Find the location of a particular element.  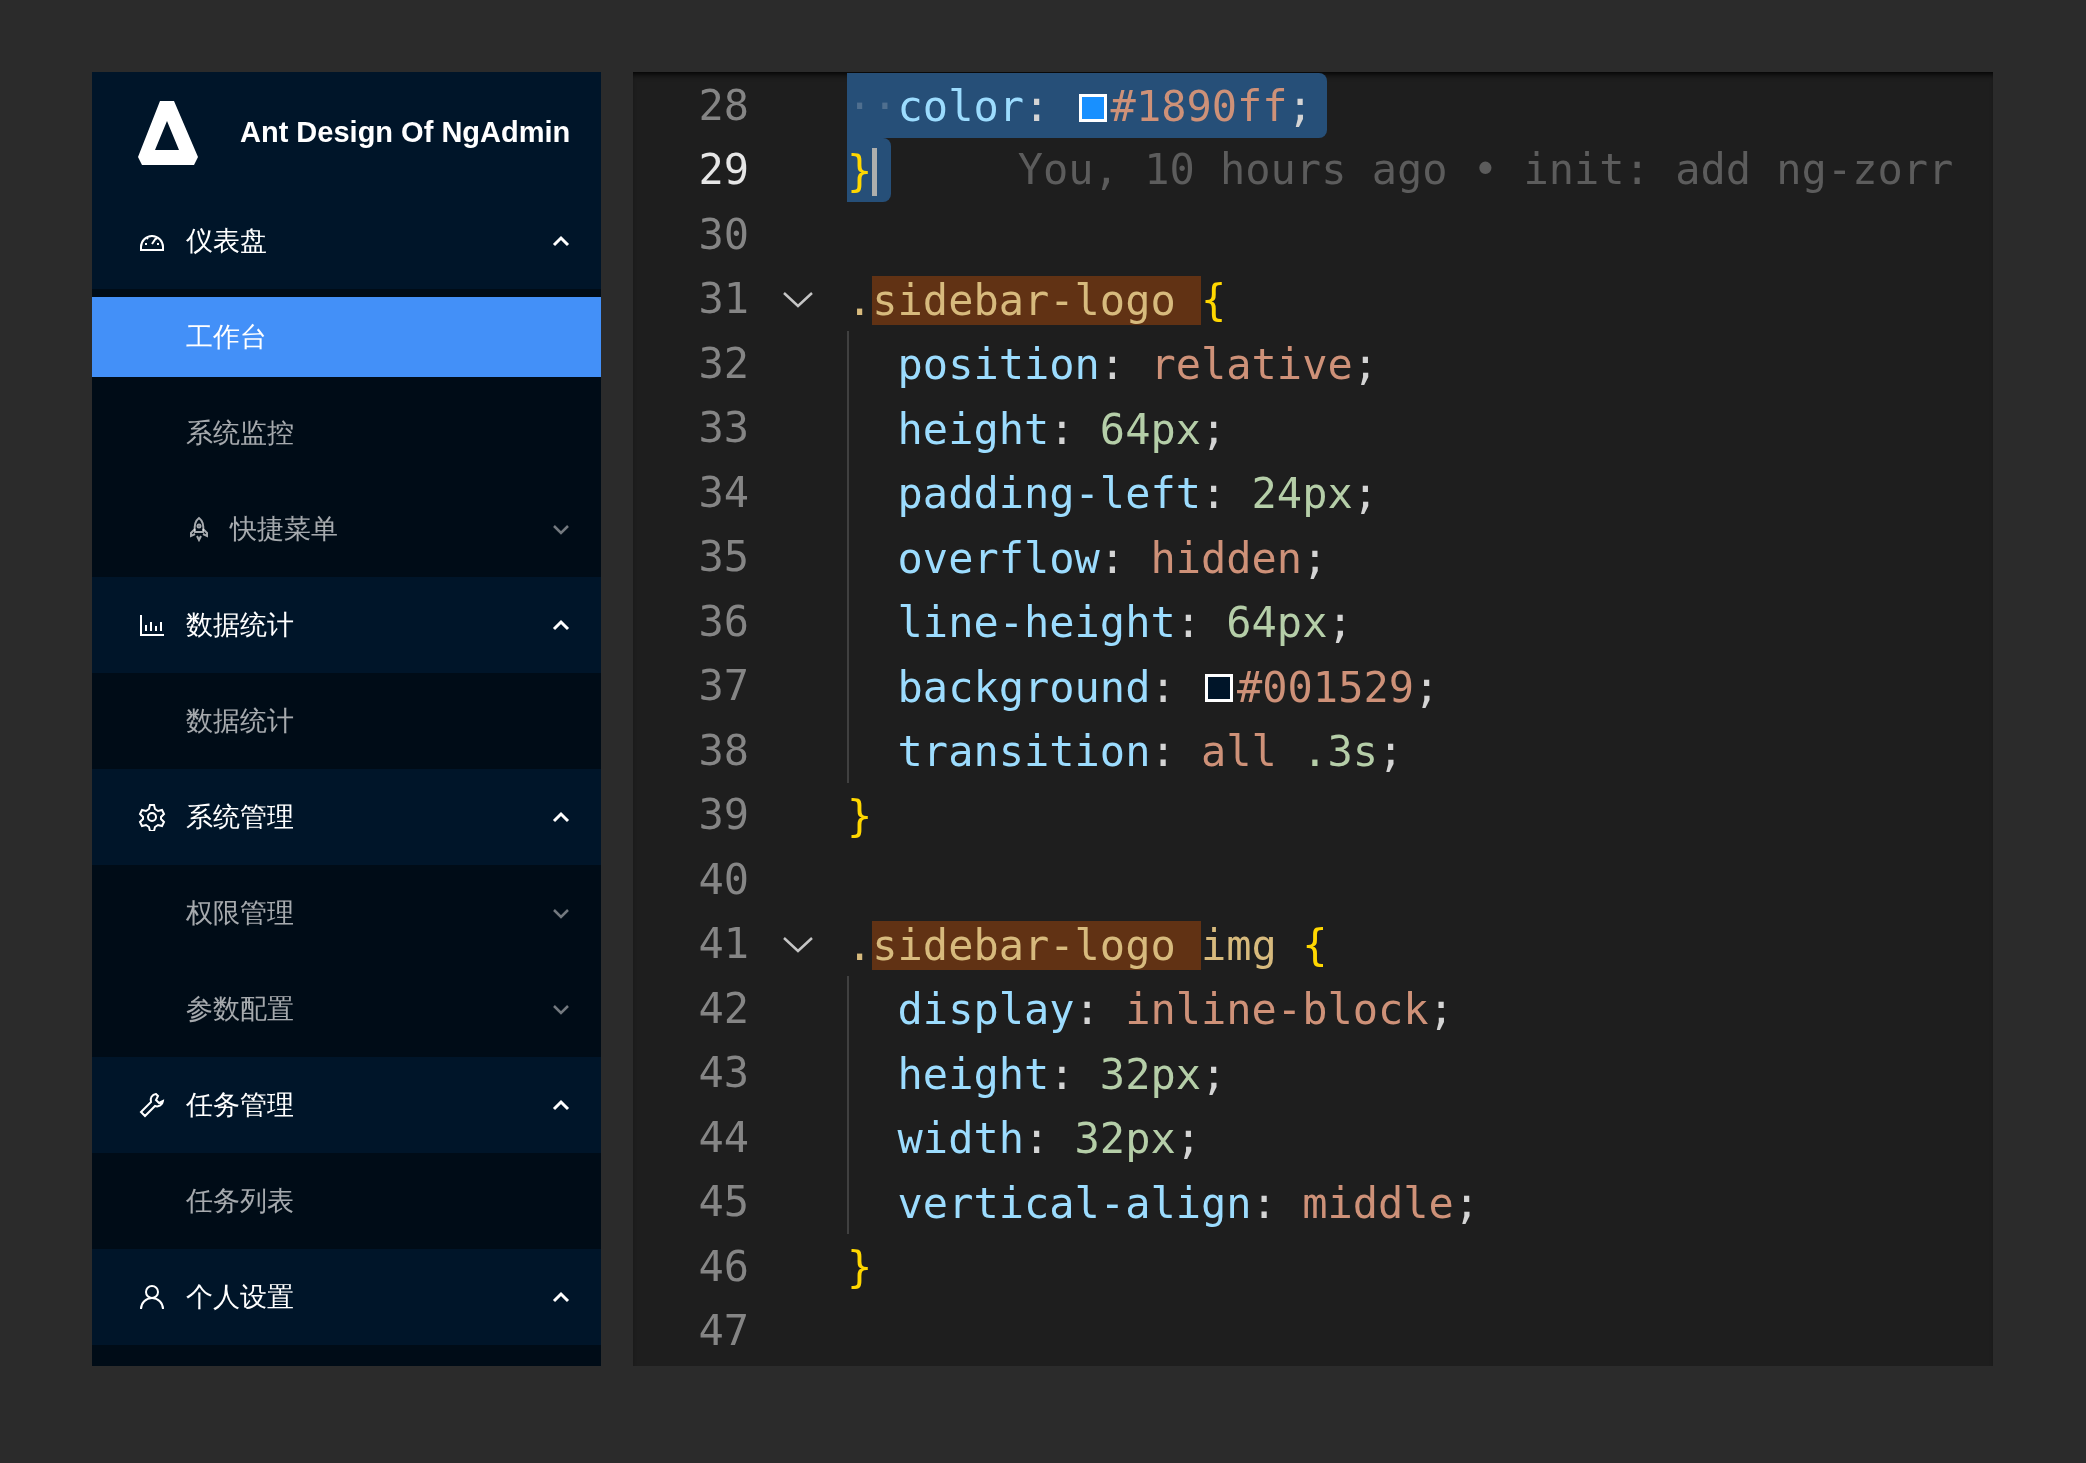

line-number: 40 is located at coordinates (723, 879).